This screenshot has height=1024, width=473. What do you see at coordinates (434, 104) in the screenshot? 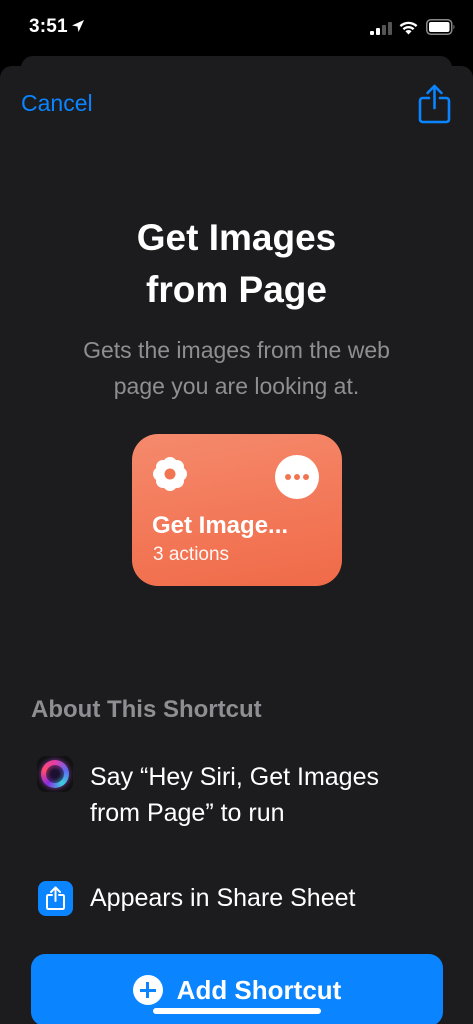
I see `share-icon` at bounding box center [434, 104].